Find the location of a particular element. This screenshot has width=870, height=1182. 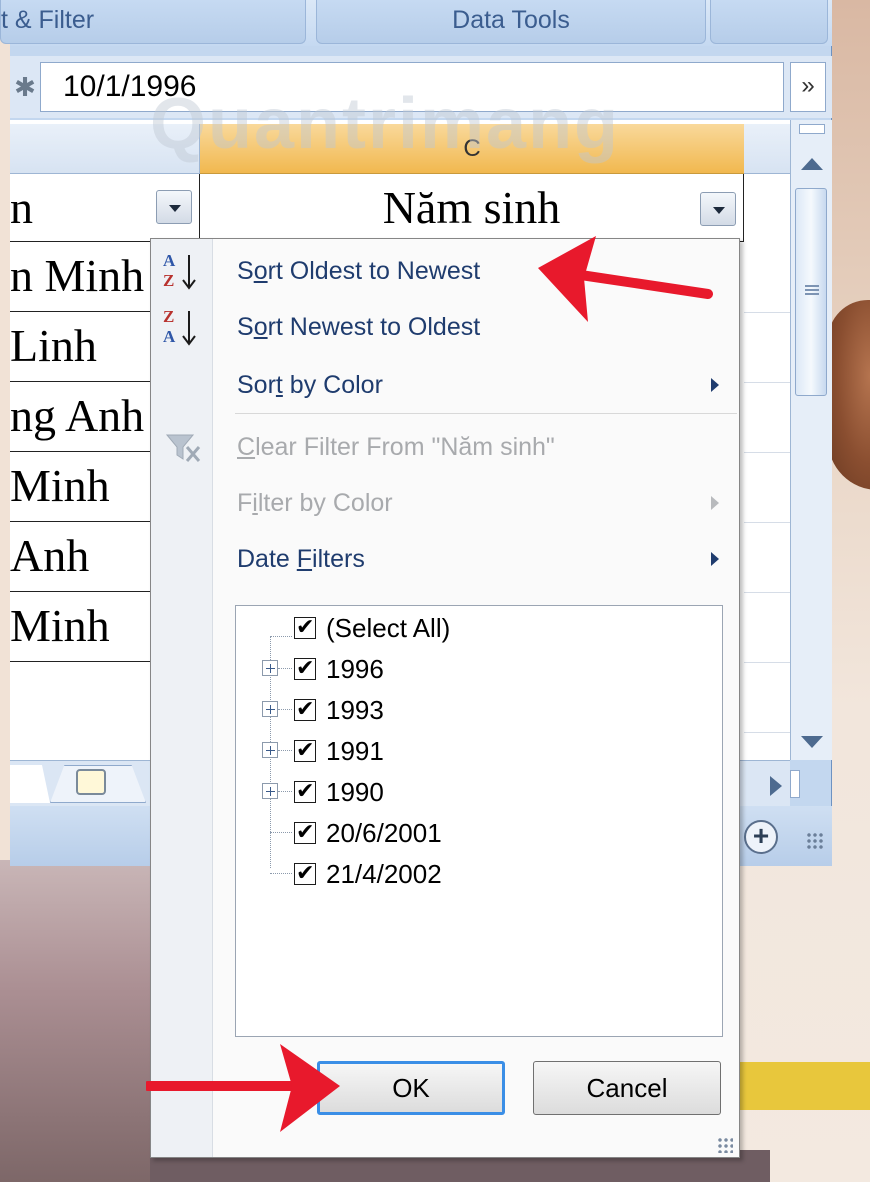

grip-icon is located at coordinates (812, 291).